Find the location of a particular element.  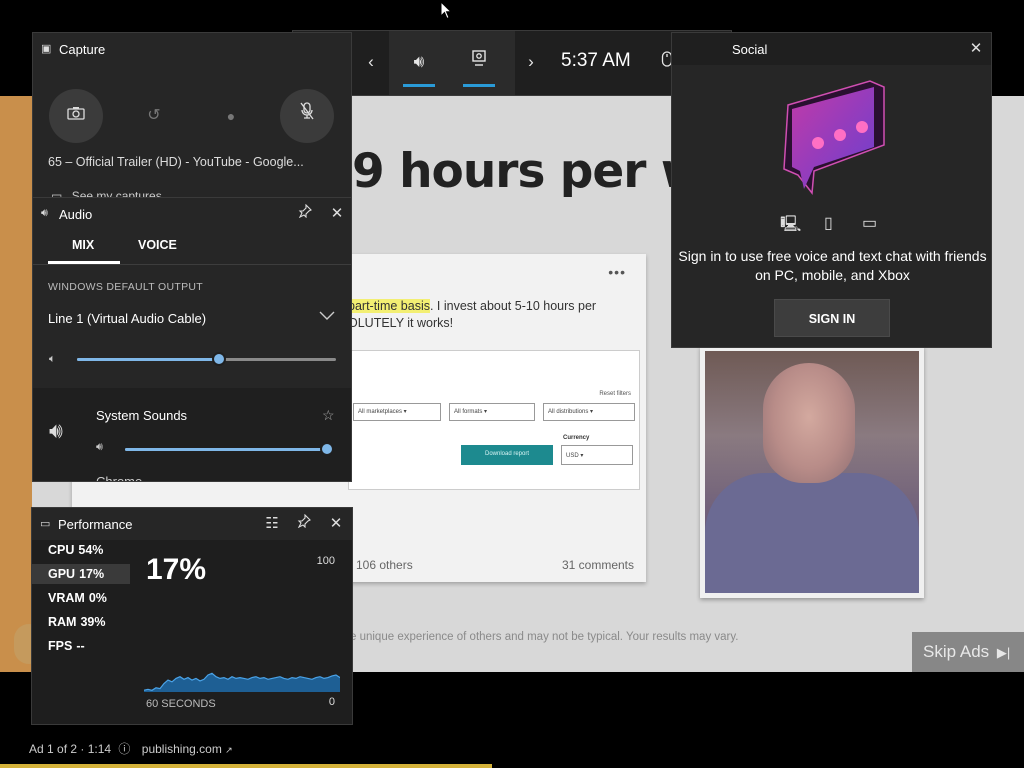

metric-cpu: CPU 54% is located at coordinates (81, 550).